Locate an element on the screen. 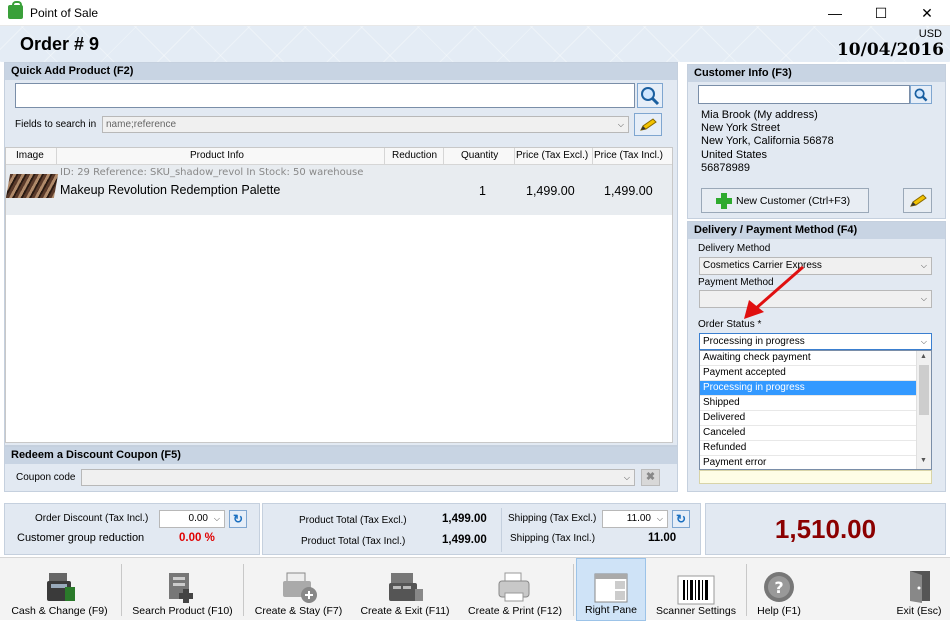 This screenshot has height=621, width=950. search-product-button: Search Product (F10) is located at coordinates (182, 589).